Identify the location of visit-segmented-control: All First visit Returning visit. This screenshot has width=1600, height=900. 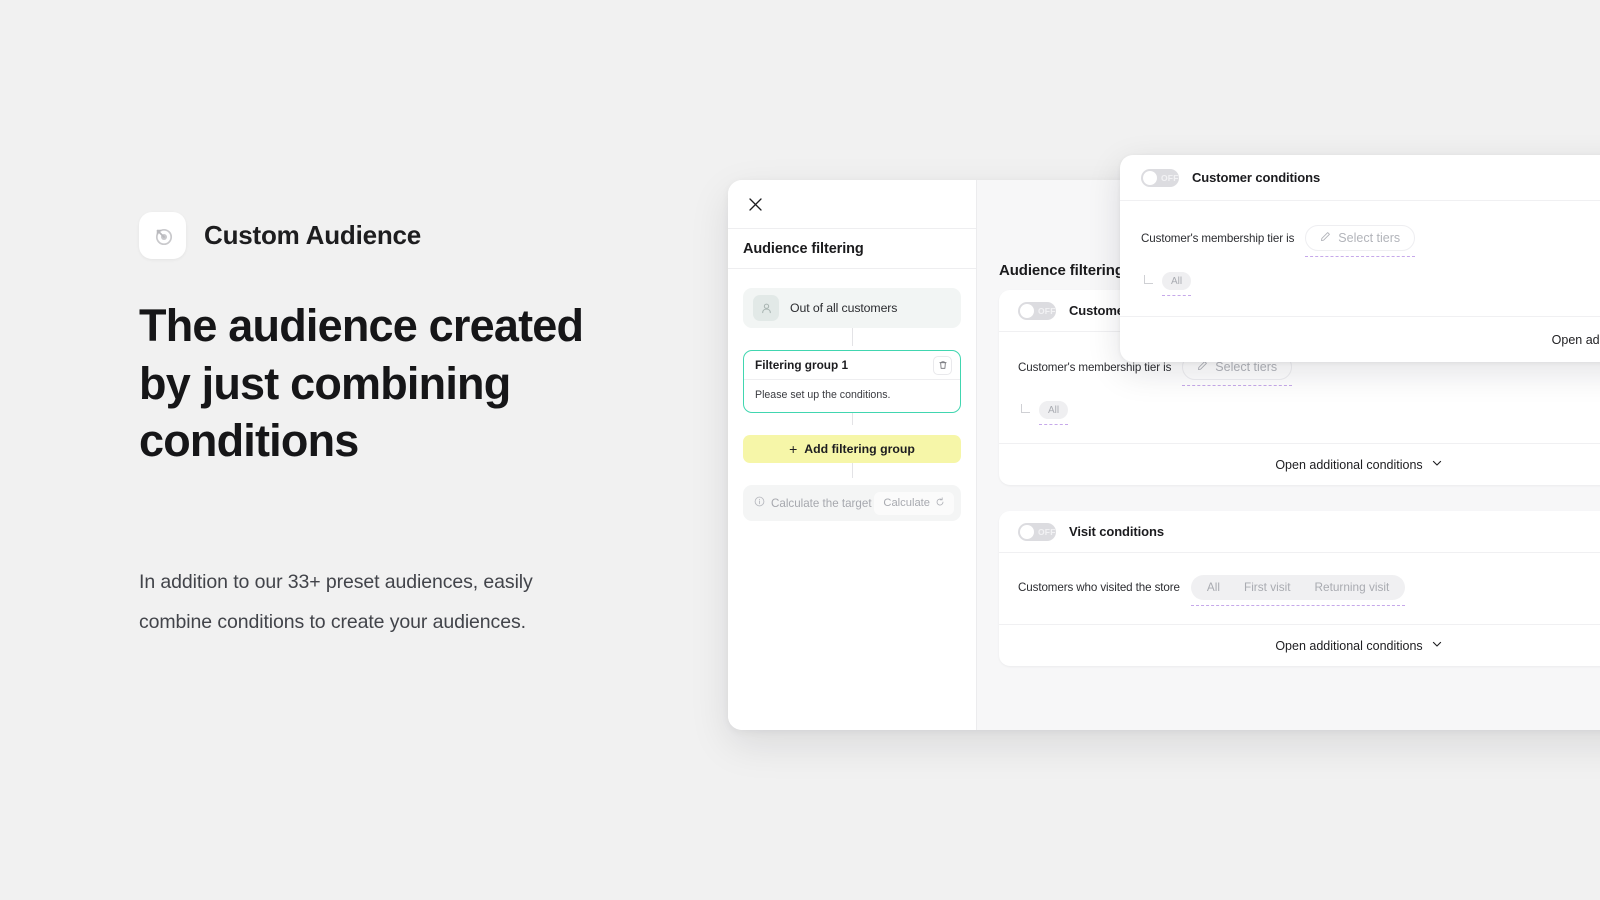
(1298, 587).